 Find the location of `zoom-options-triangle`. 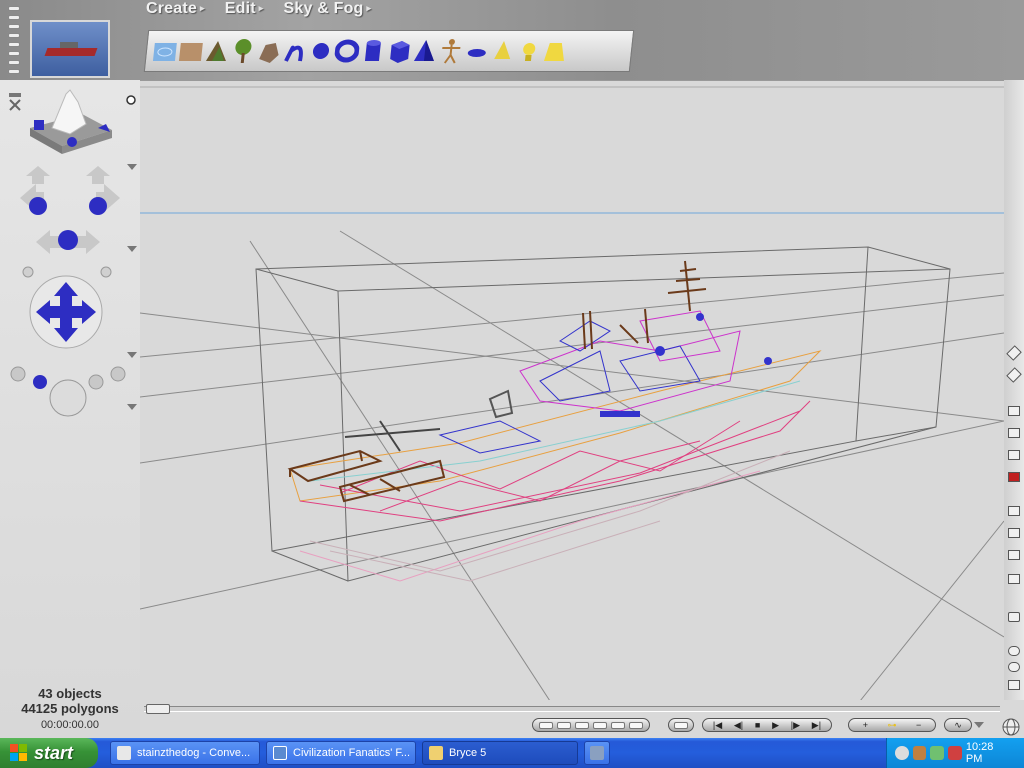

zoom-options-triangle is located at coordinates (132, 407).